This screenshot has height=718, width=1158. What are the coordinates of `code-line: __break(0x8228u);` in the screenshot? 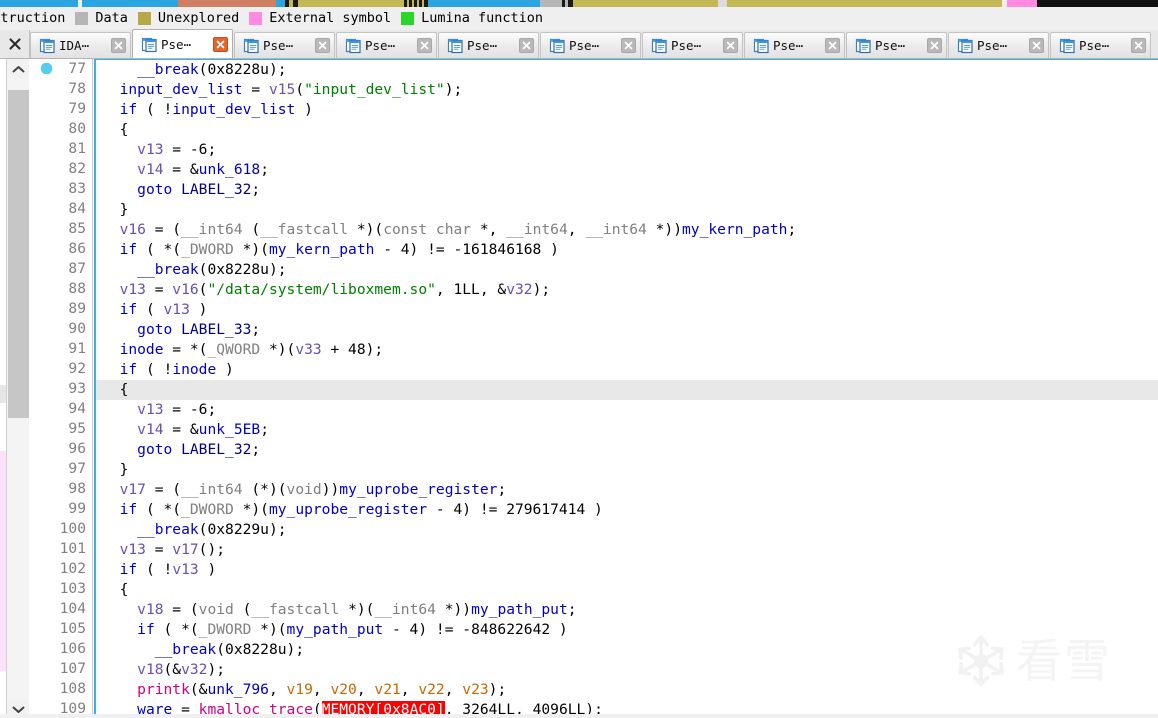 It's located at (627, 650).